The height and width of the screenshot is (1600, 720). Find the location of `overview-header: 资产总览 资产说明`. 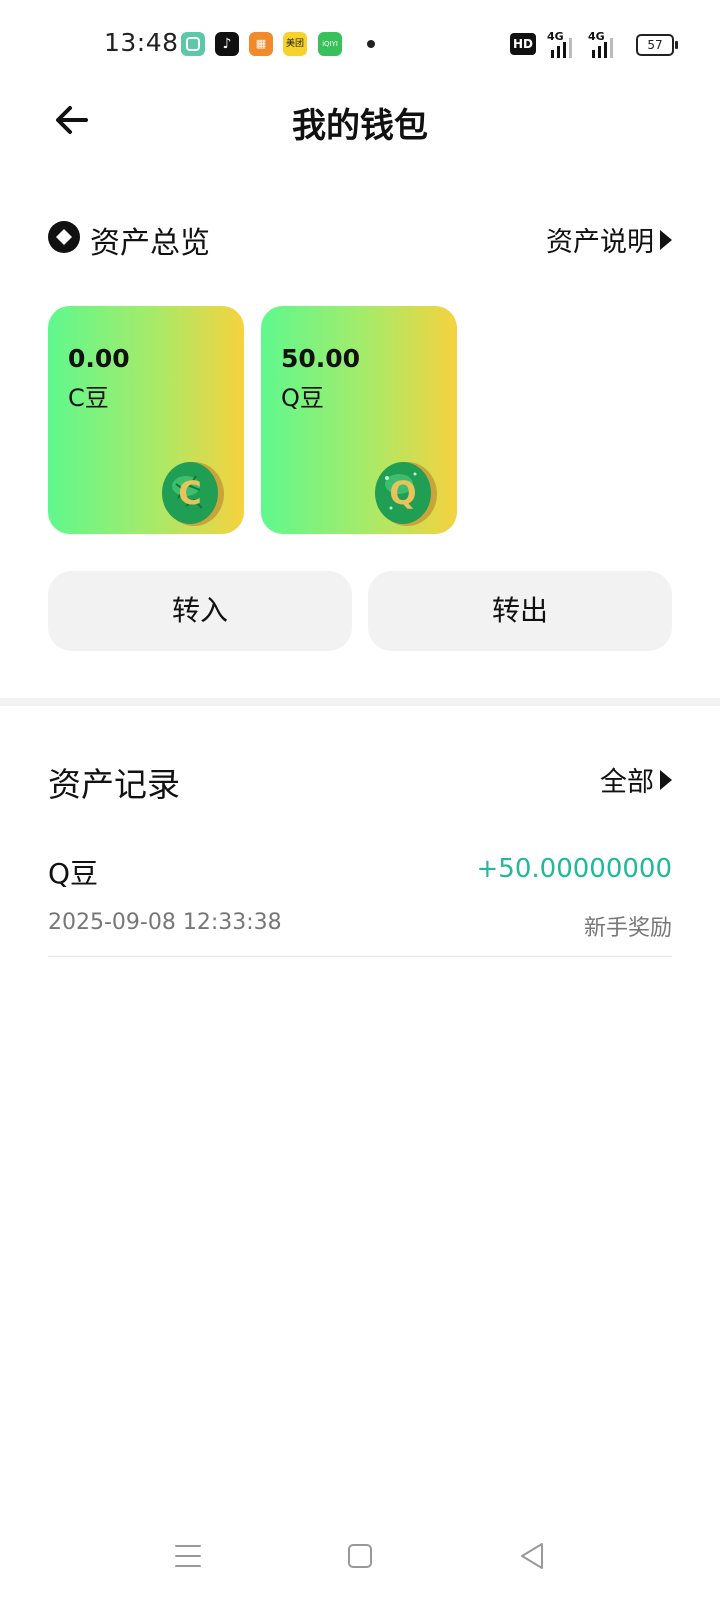

overview-header: 资产总览 资产说明 is located at coordinates (360, 239).